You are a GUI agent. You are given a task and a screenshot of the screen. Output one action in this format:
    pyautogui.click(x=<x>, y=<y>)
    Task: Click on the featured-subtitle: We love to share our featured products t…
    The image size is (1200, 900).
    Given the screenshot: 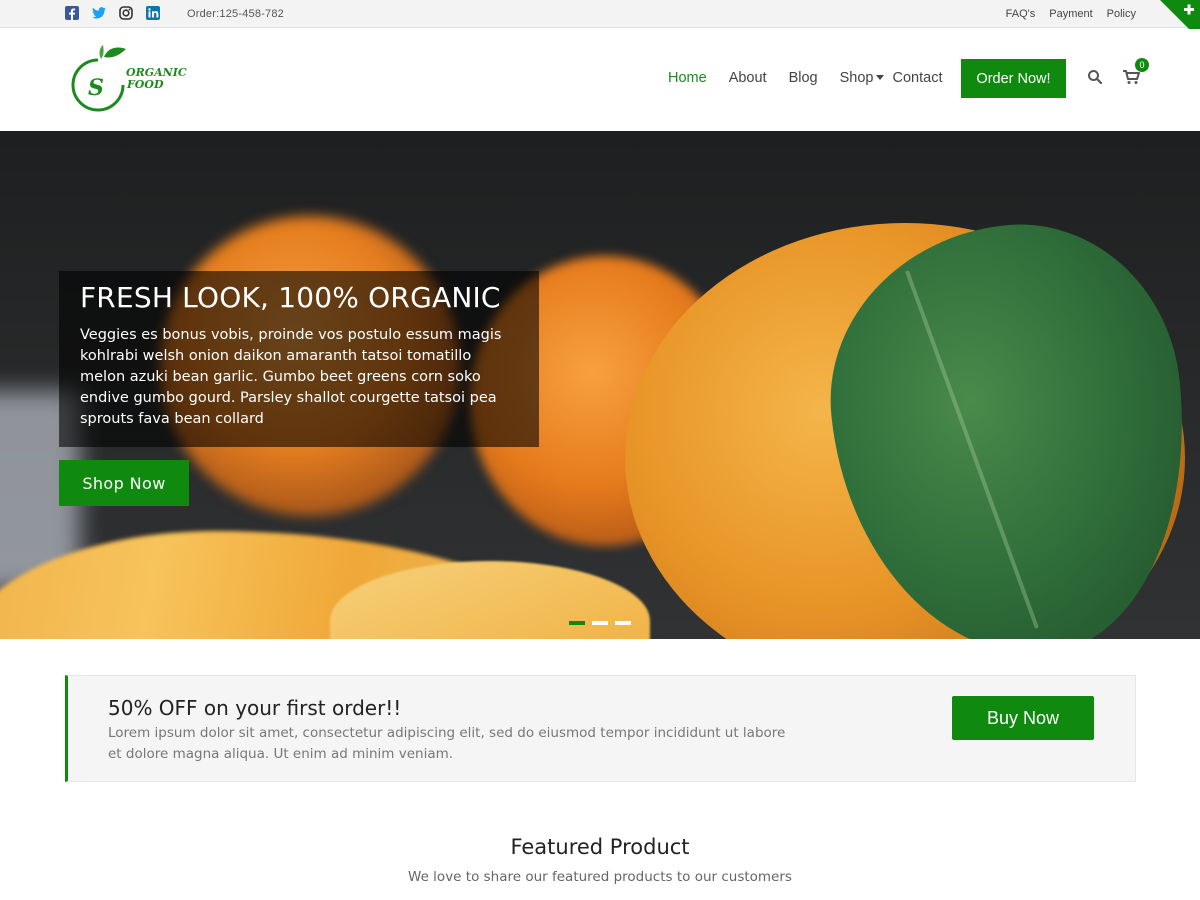 What is the action you would take?
    pyautogui.click(x=600, y=877)
    